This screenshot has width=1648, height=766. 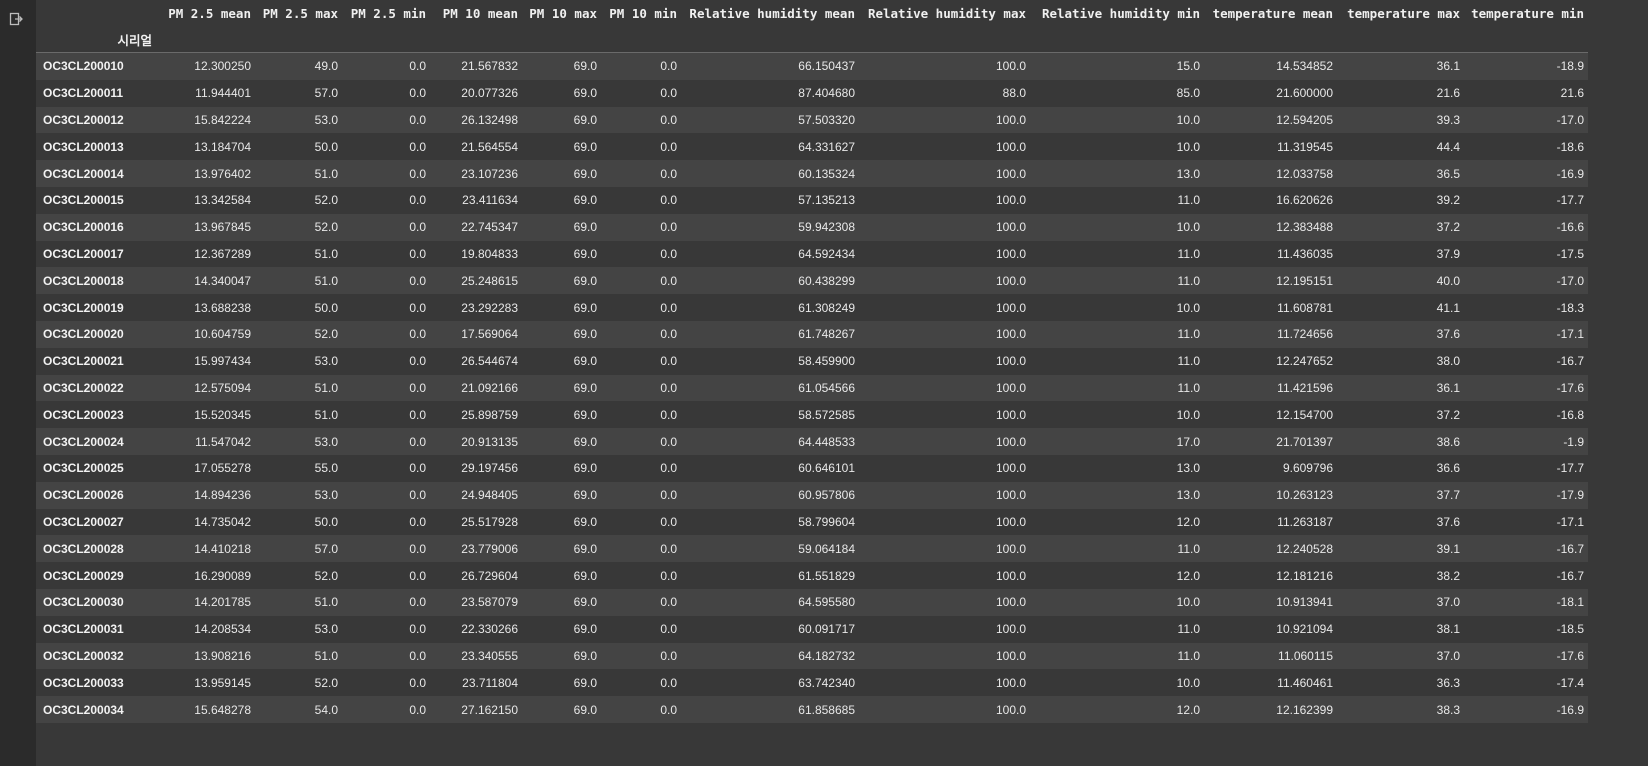 What do you see at coordinates (222, 227) in the screenshot?
I see `table-cell: 13.967845` at bounding box center [222, 227].